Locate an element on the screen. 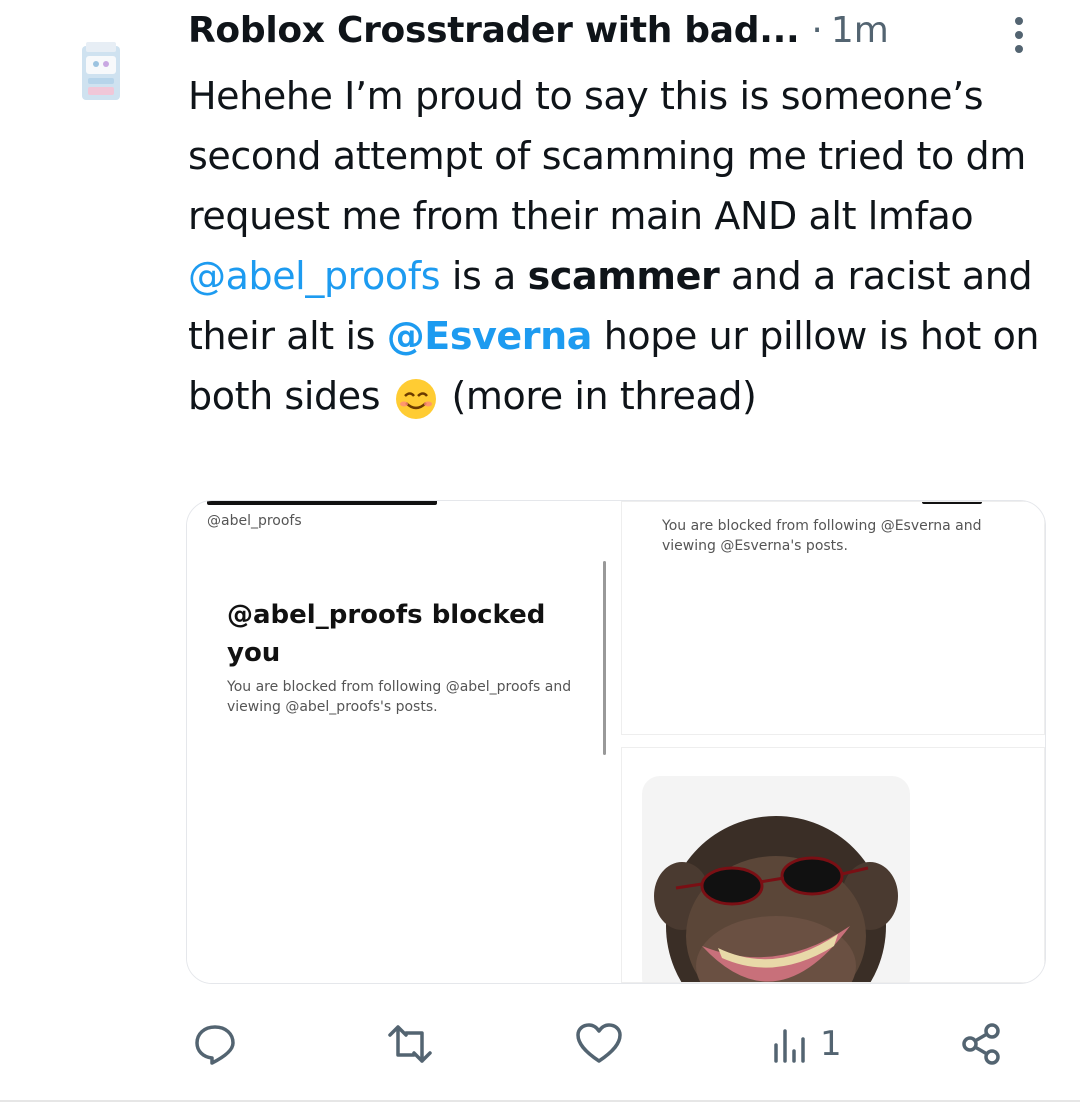 Image resolution: width=1080 pixels, height=1108 pixels. share-icon is located at coordinates (981, 1044).